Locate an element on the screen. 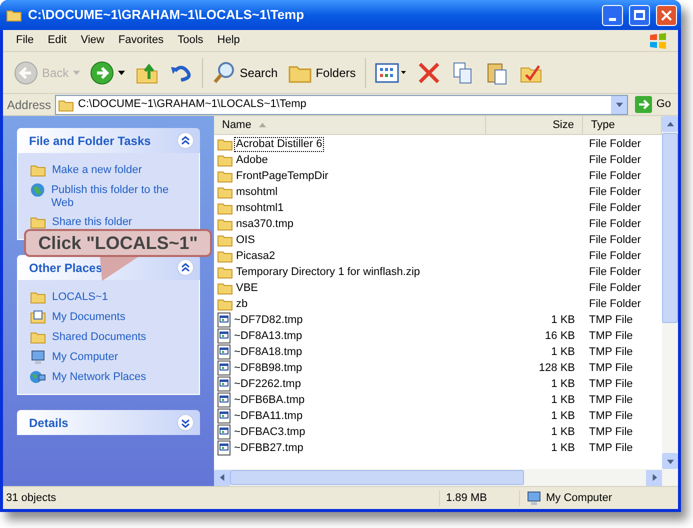 This screenshot has width=693, height=528. close-button is located at coordinates (666, 15).